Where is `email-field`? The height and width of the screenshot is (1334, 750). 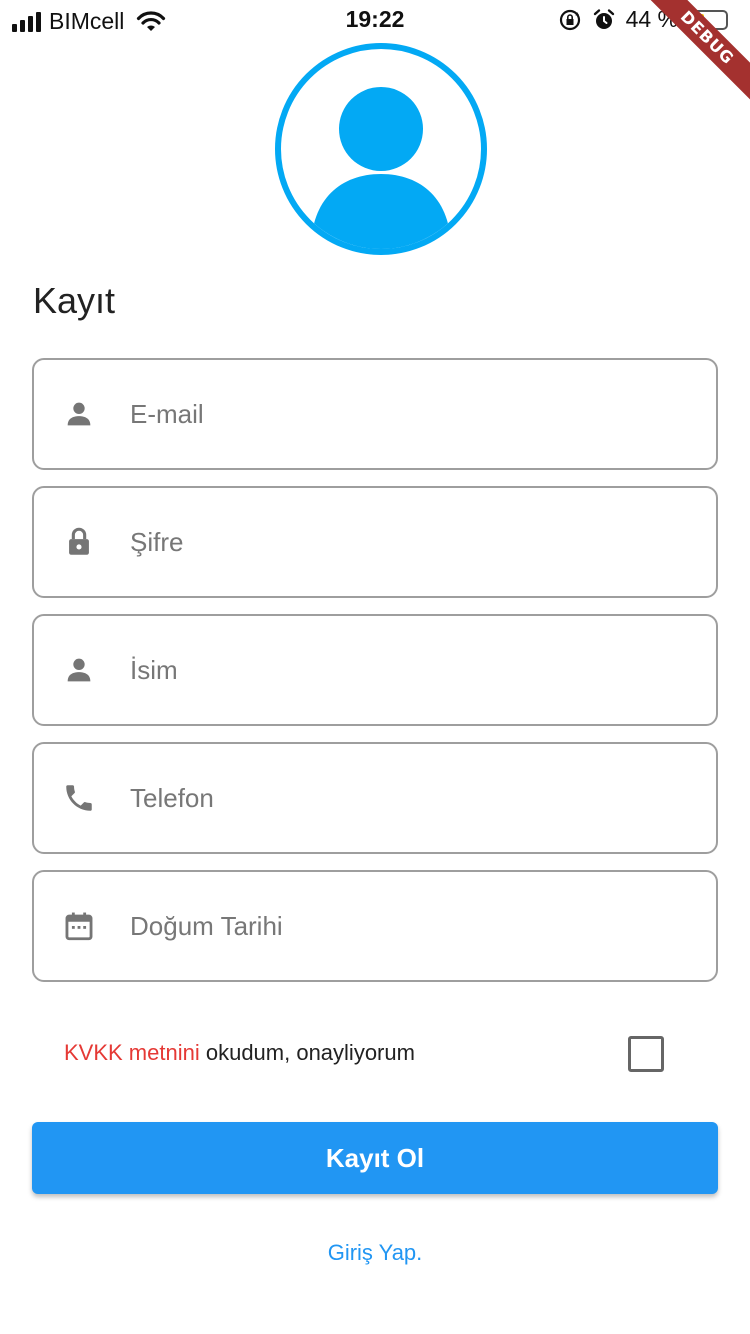
email-field is located at coordinates (375, 414).